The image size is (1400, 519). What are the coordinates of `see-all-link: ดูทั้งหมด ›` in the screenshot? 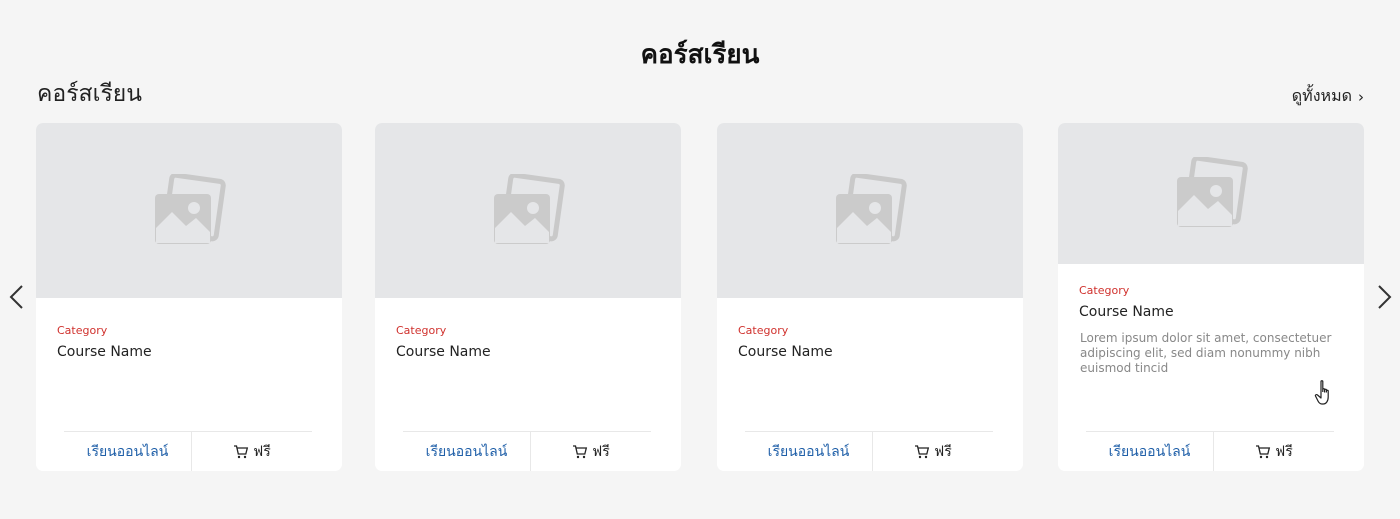 It's located at (1328, 96).